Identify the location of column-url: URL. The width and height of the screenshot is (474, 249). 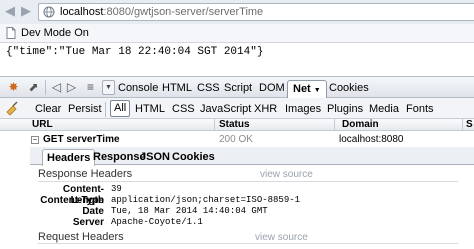
(42, 125).